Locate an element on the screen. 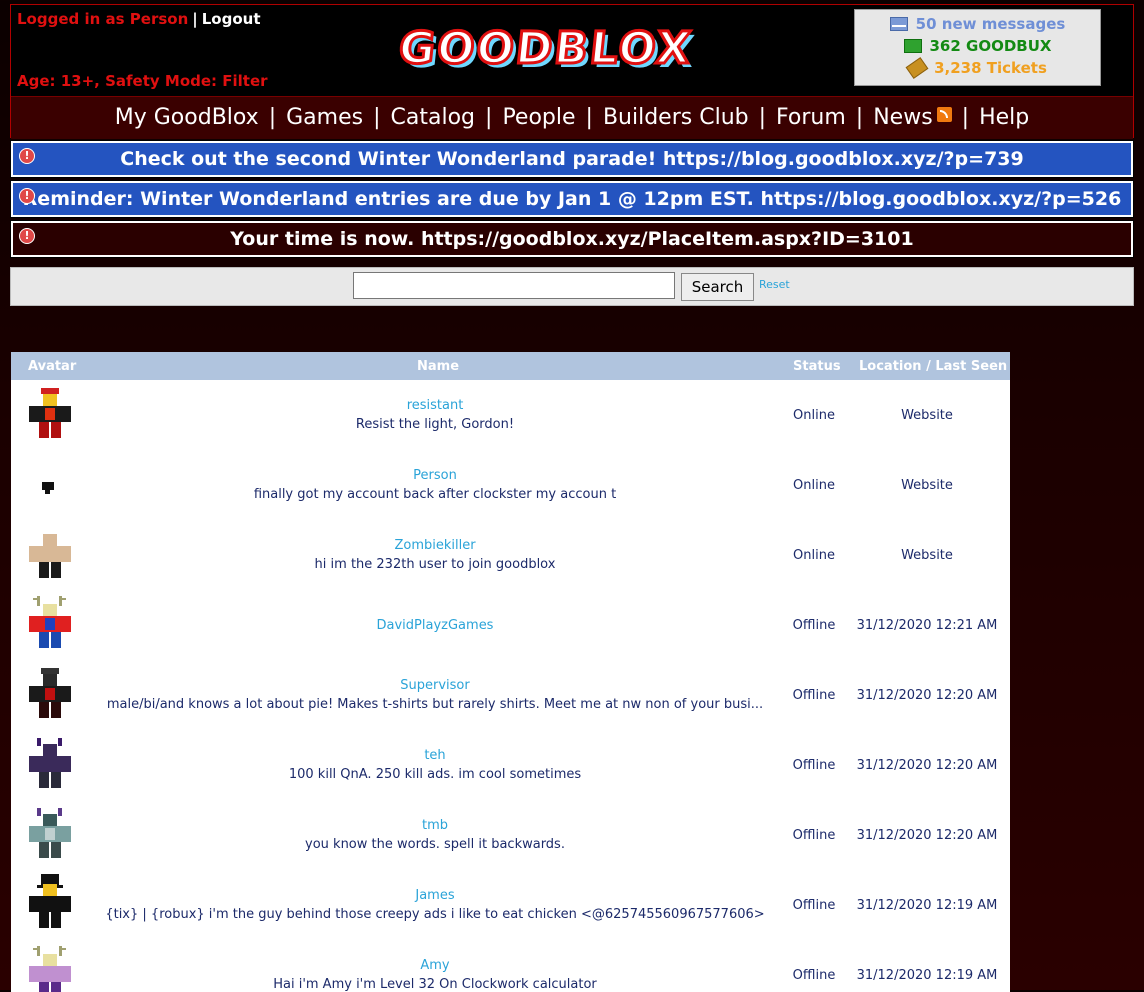 The image size is (1144, 992). user-name-link: teh is located at coordinates (435, 755).